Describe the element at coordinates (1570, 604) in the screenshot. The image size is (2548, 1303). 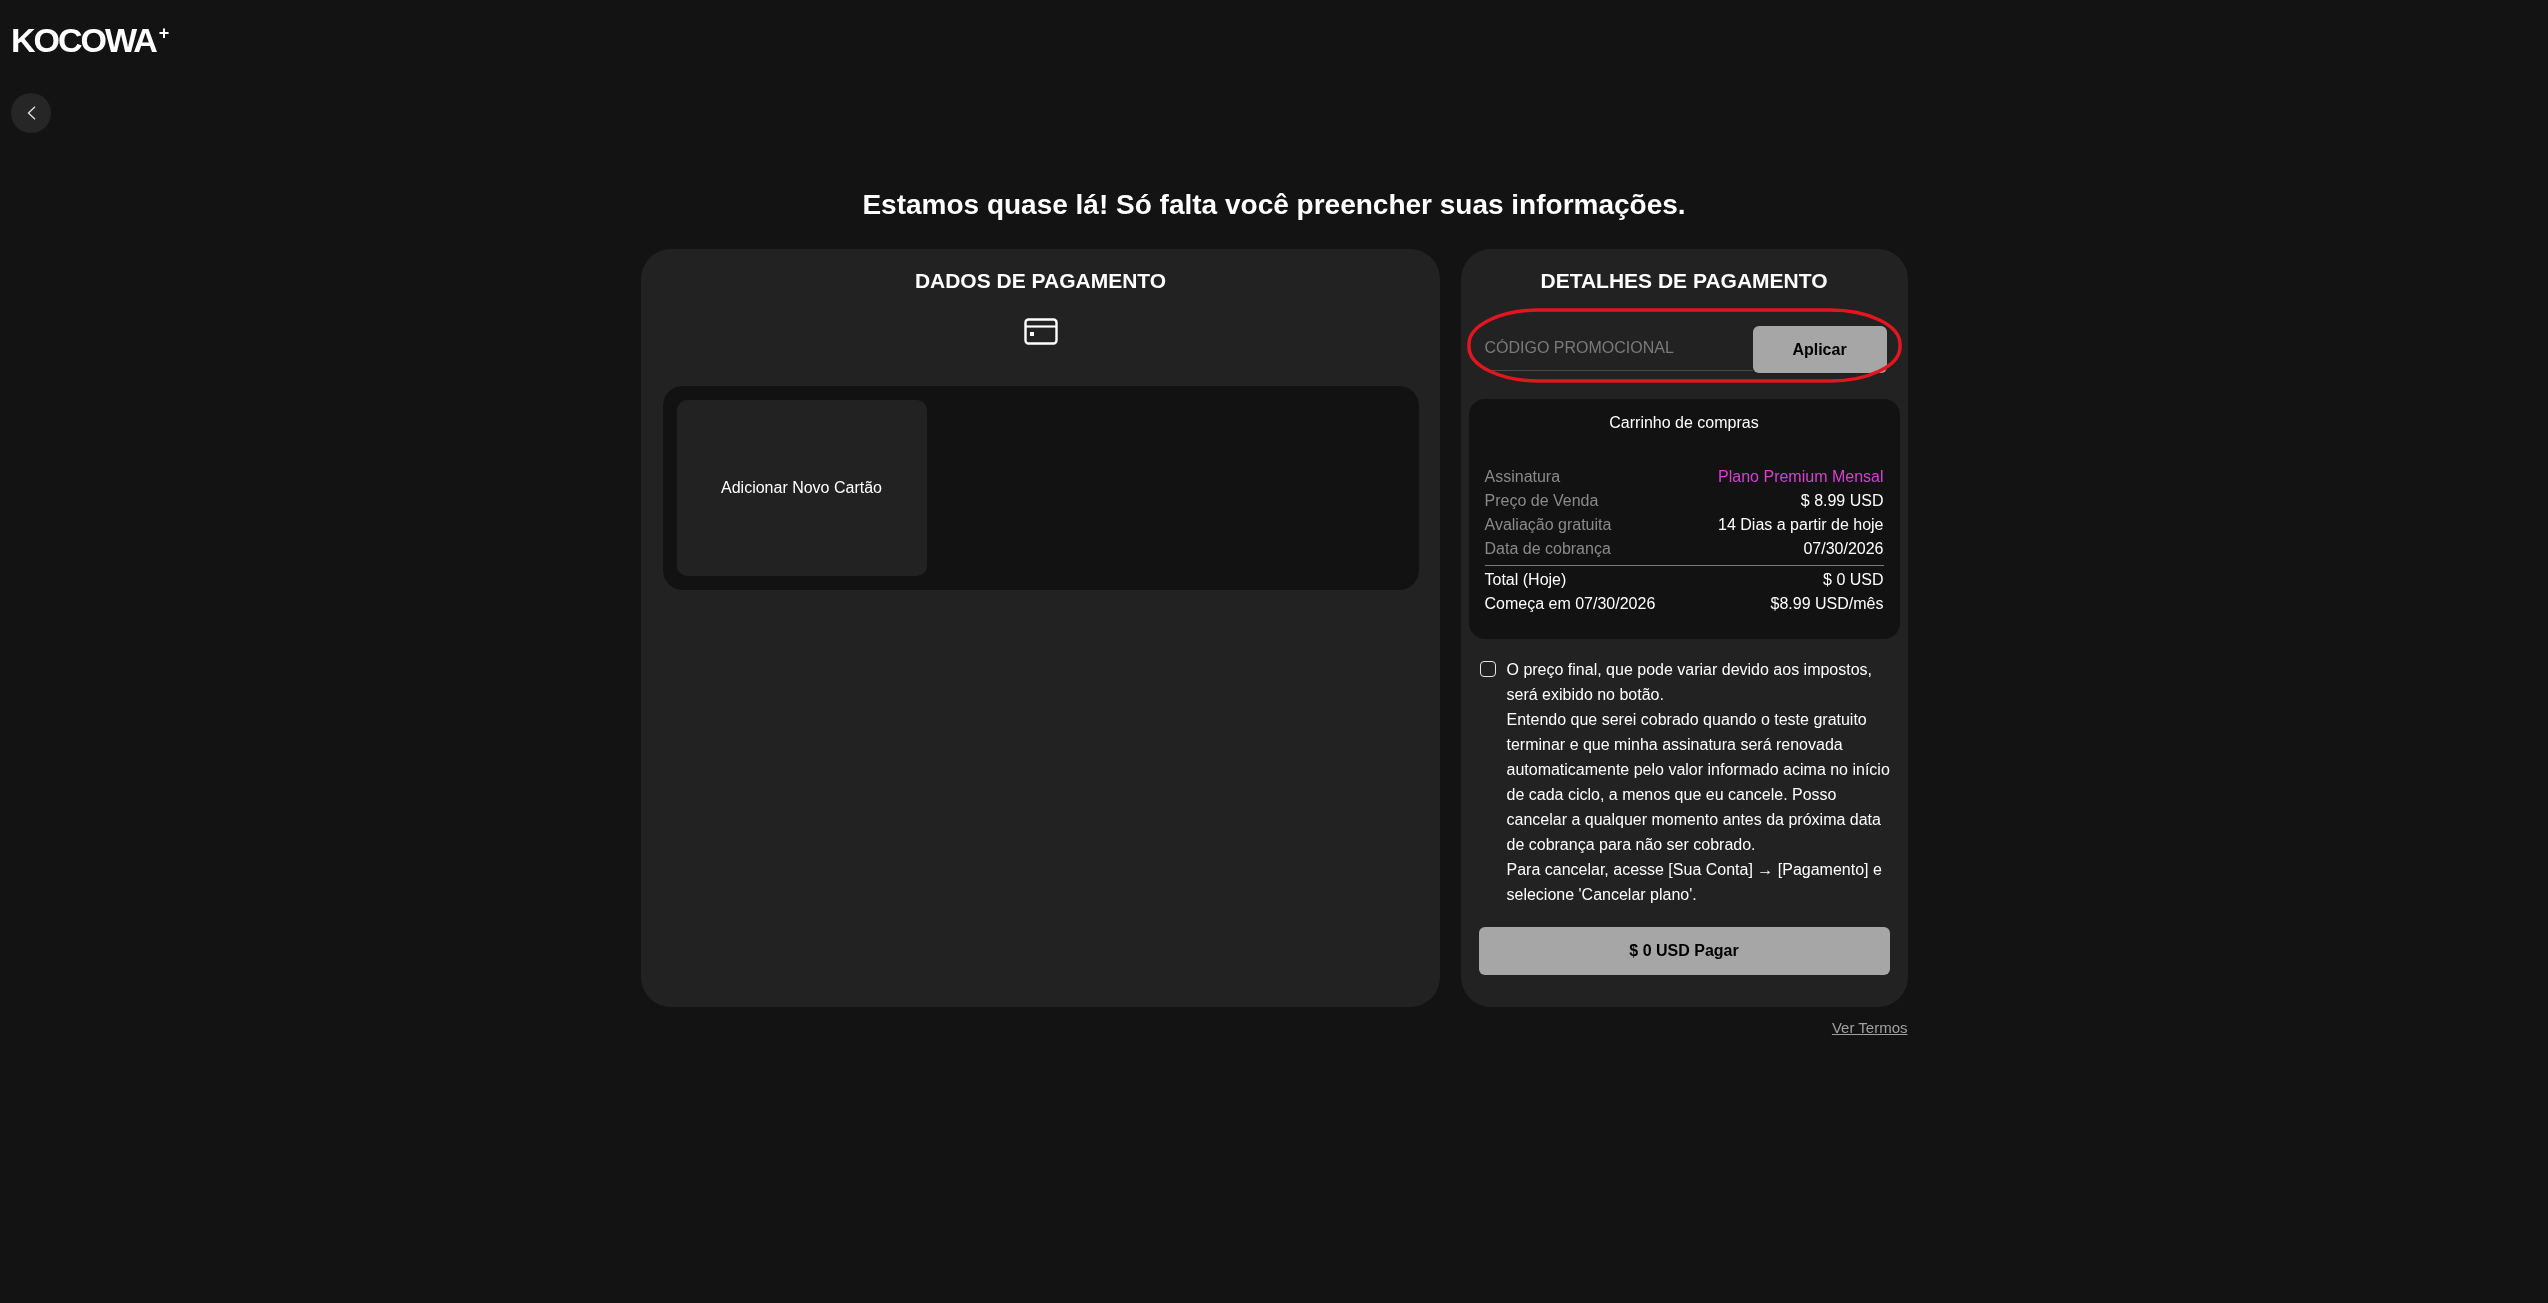
I see `summary-label: Começa em 07/30/2026` at that location.